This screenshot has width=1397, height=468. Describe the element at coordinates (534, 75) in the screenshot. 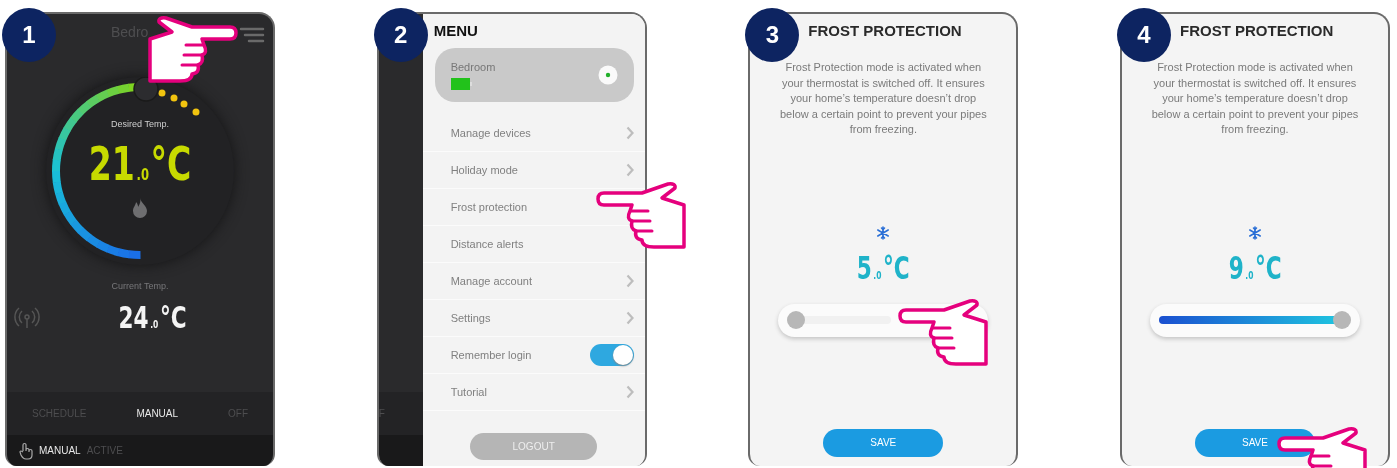

I see `device-card: Bedroom` at that location.